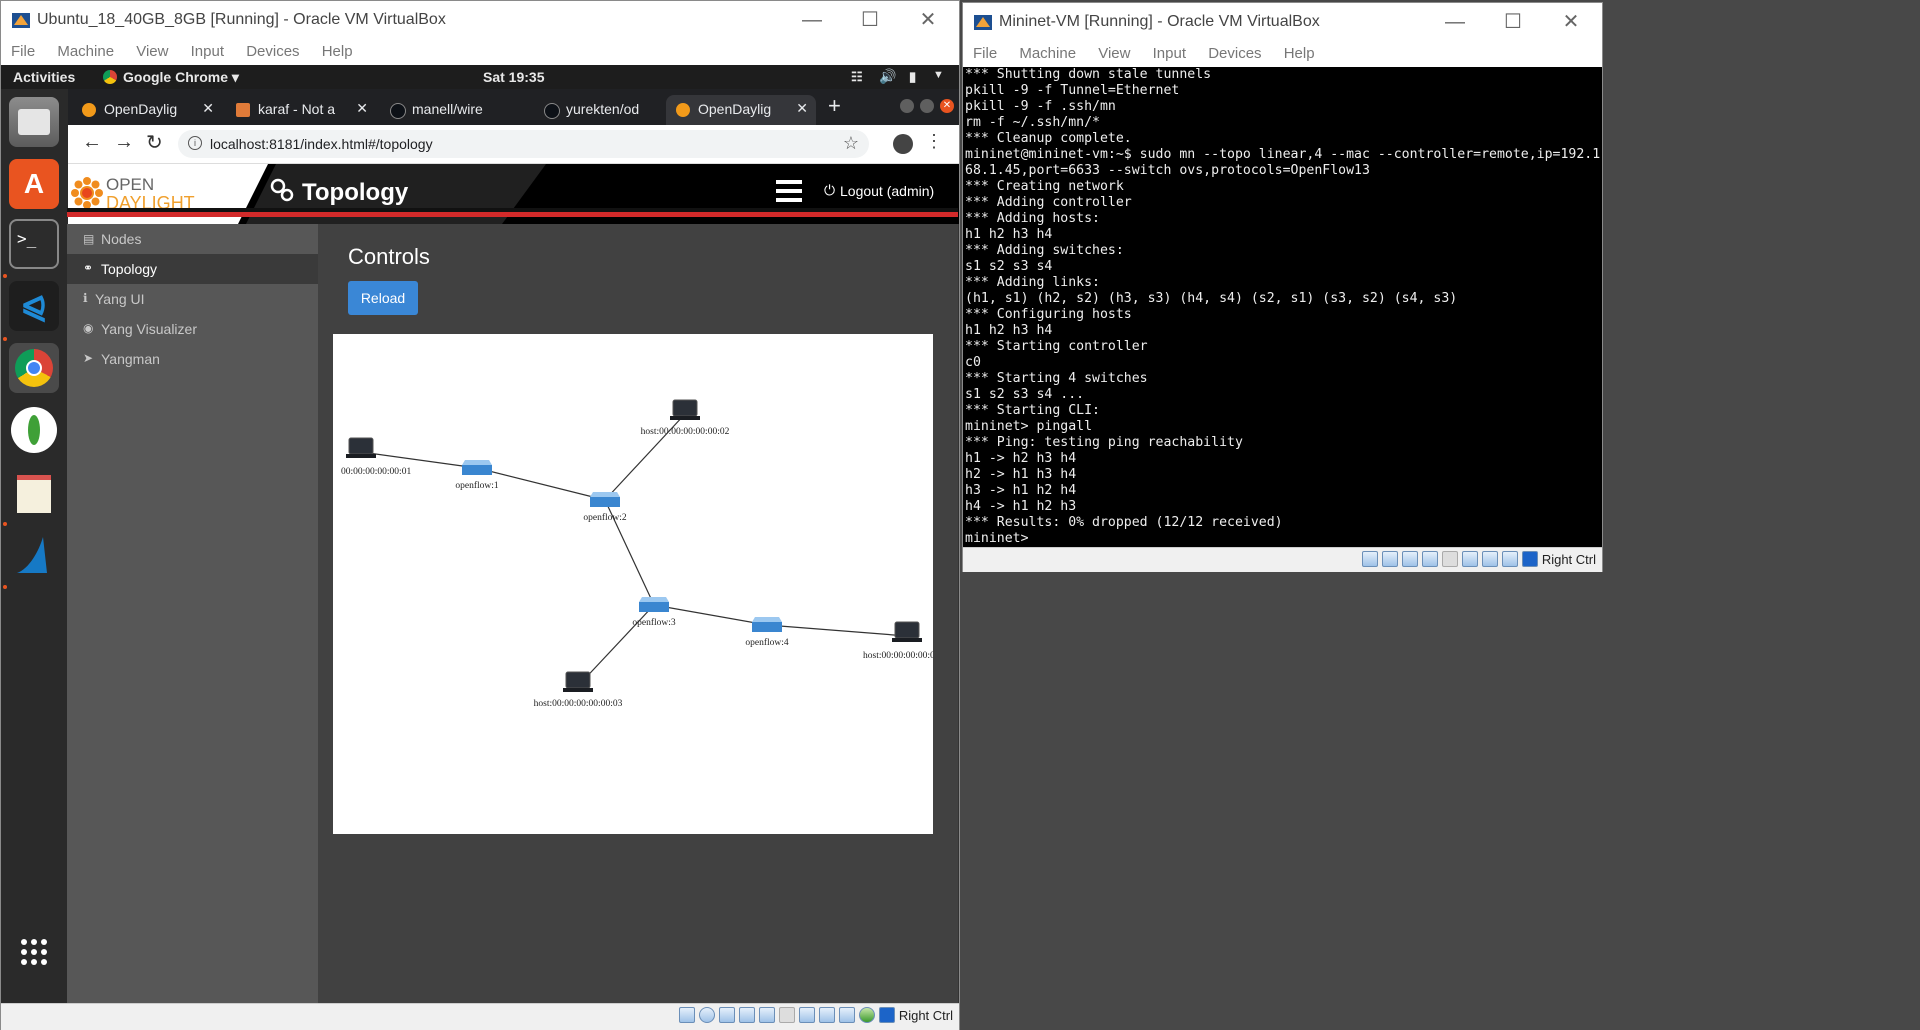  Describe the element at coordinates (34, 952) in the screenshot. I see `show-applications-icon` at that location.